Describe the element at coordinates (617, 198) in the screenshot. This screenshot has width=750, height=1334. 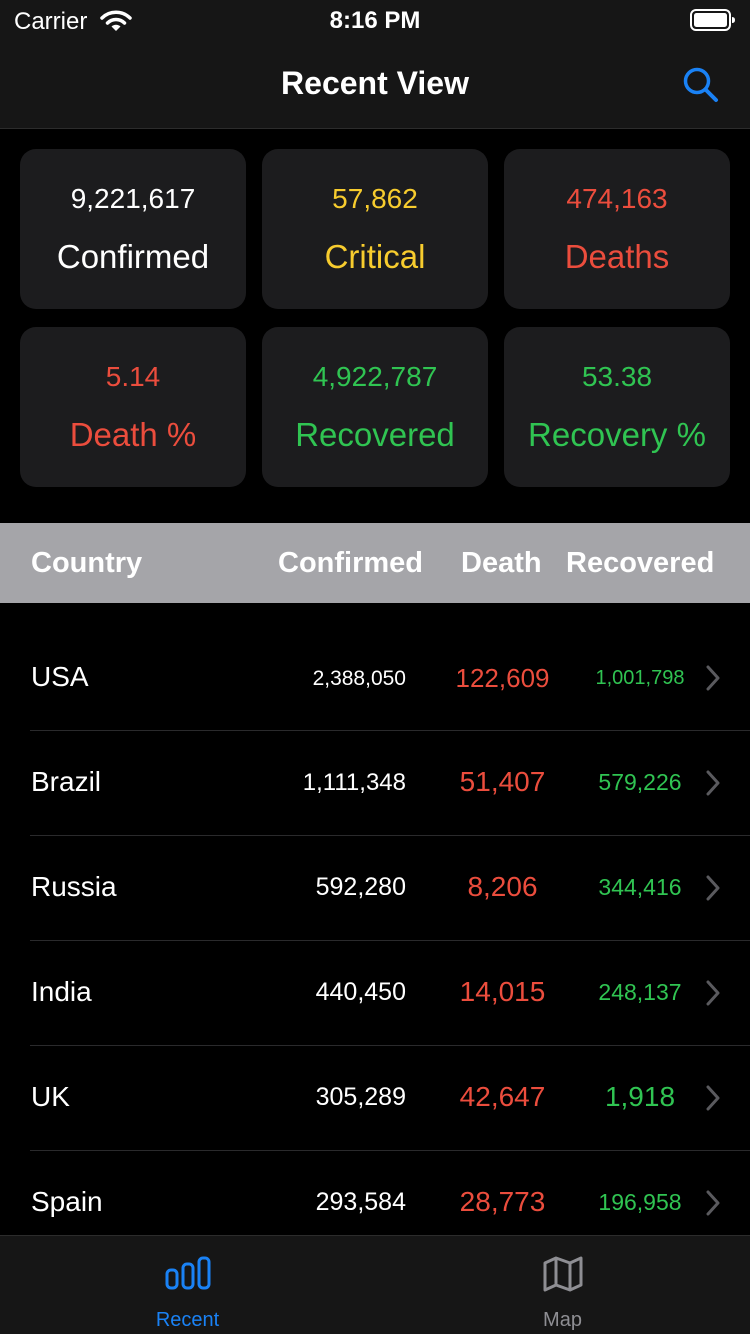
I see `stat-value: 474,163` at that location.